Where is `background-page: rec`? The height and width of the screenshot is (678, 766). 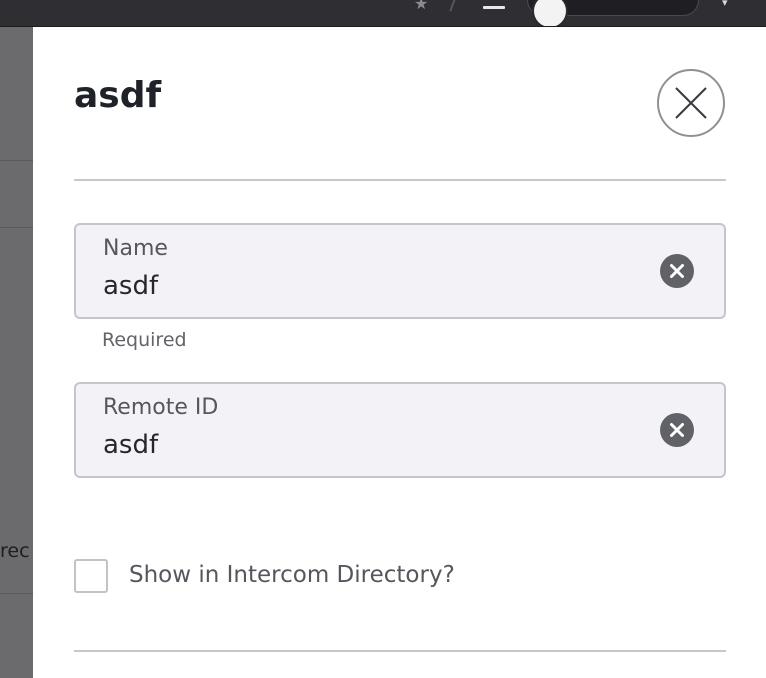 background-page: rec is located at coordinates (17, 352).